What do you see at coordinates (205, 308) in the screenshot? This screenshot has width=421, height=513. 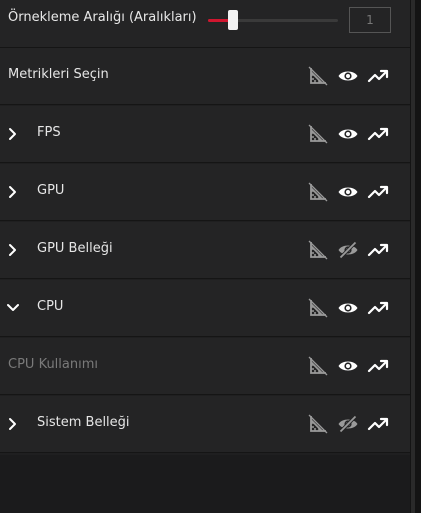 I see `metric-row: CPU` at bounding box center [205, 308].